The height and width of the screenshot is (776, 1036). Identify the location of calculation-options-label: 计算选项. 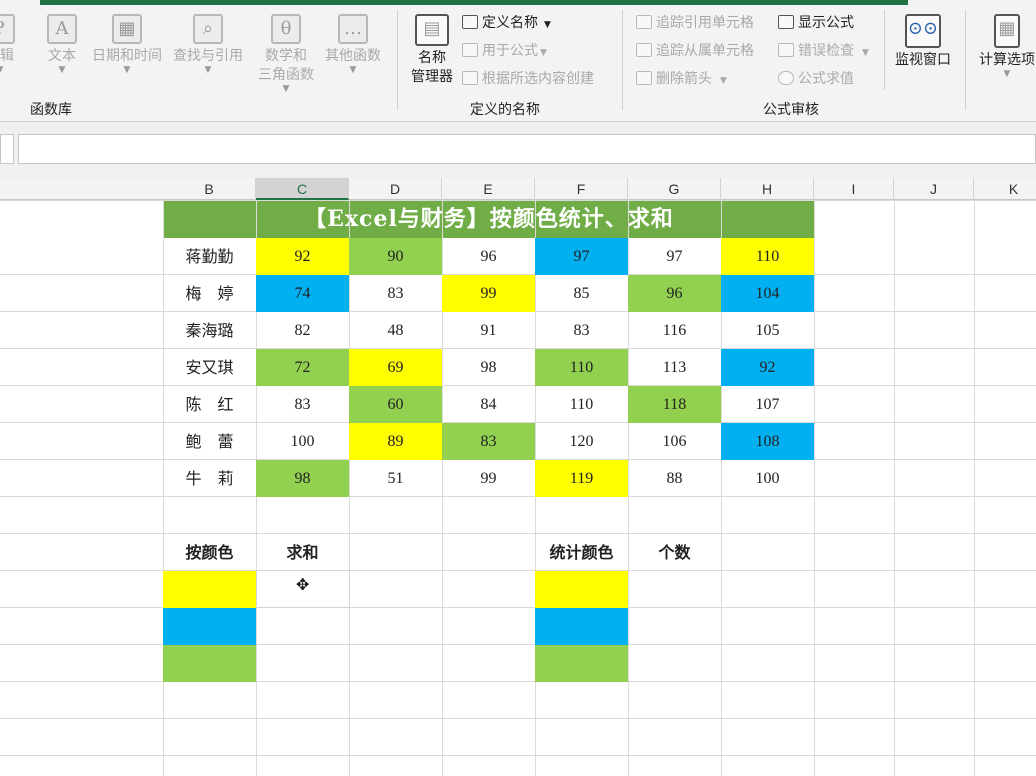
(1007, 60).